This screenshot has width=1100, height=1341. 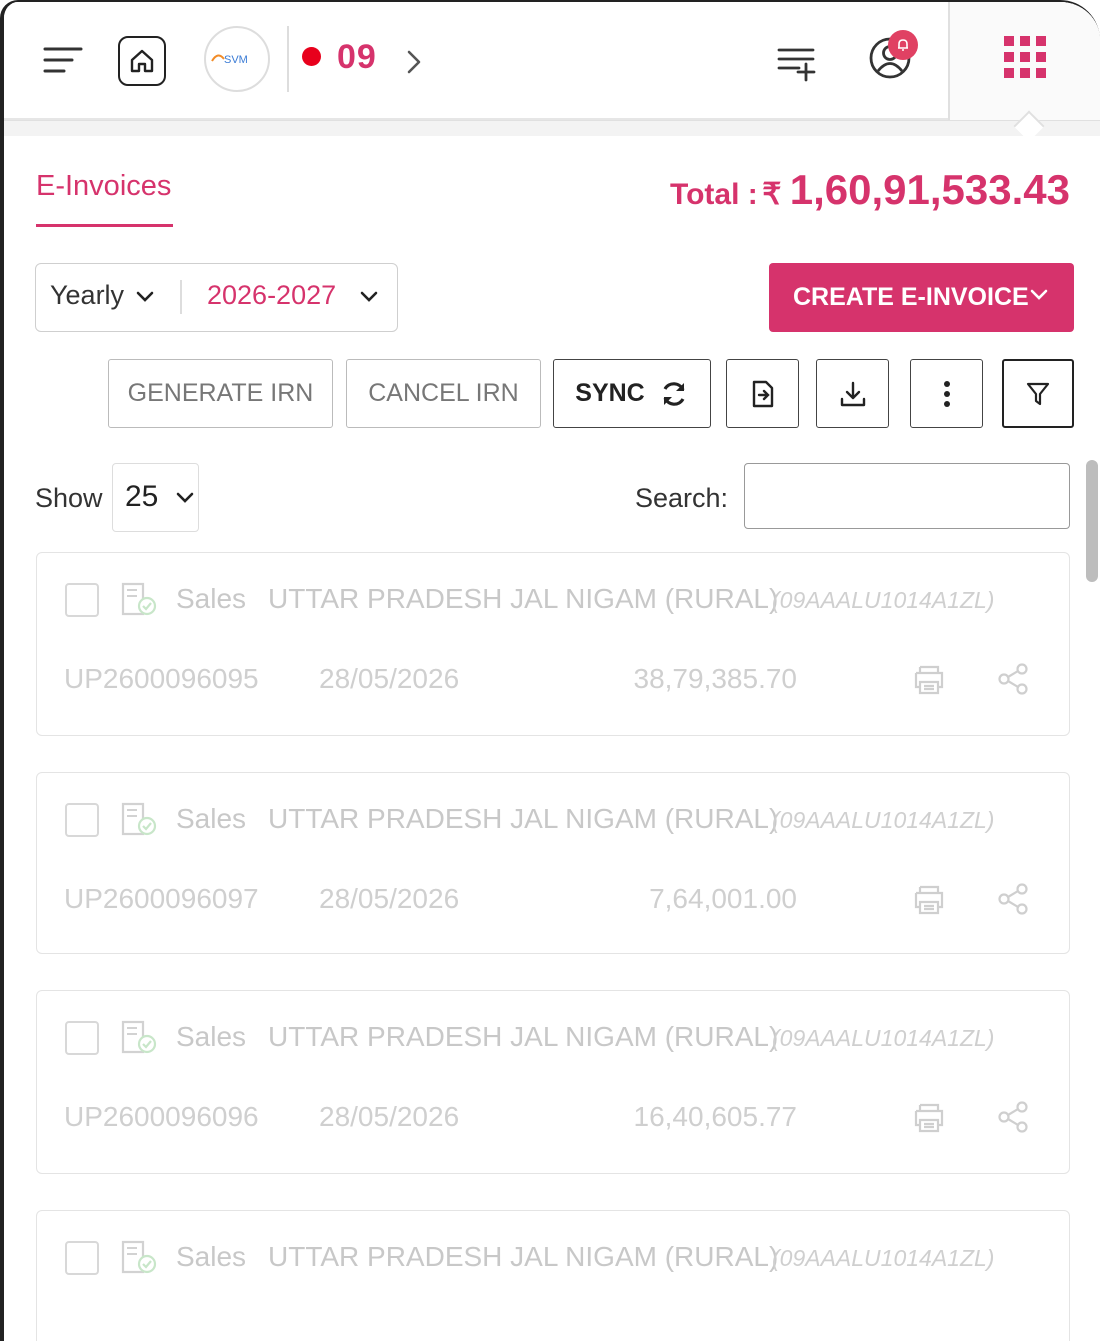 I want to click on download-button, so click(x=852, y=393).